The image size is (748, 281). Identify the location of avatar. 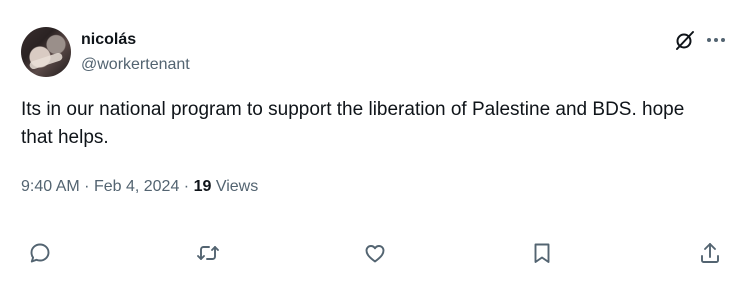
(46, 52).